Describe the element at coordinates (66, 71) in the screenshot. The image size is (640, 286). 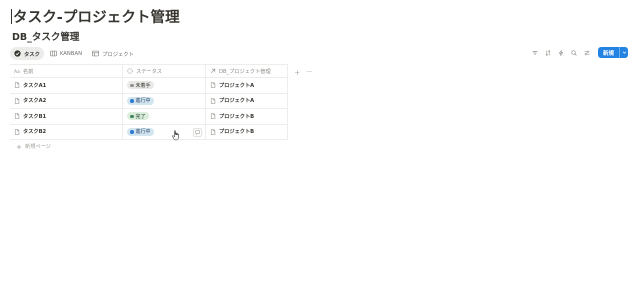
I see `column-header-name: Aa 名前` at that location.